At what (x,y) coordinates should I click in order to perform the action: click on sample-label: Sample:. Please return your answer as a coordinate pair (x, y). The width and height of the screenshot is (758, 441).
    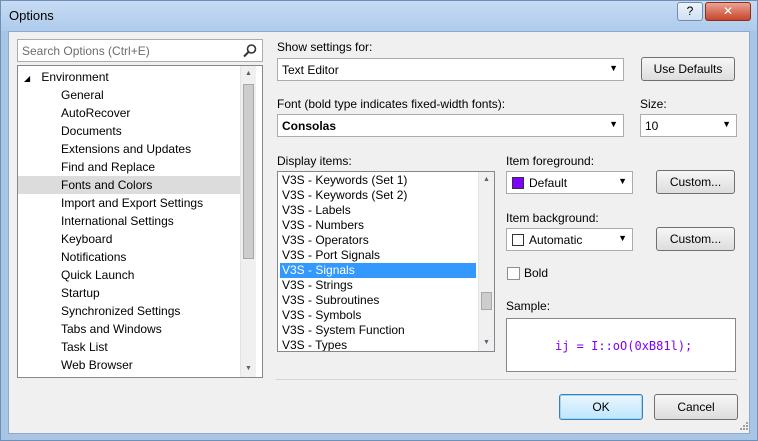
    Looking at the image, I should click on (528, 306).